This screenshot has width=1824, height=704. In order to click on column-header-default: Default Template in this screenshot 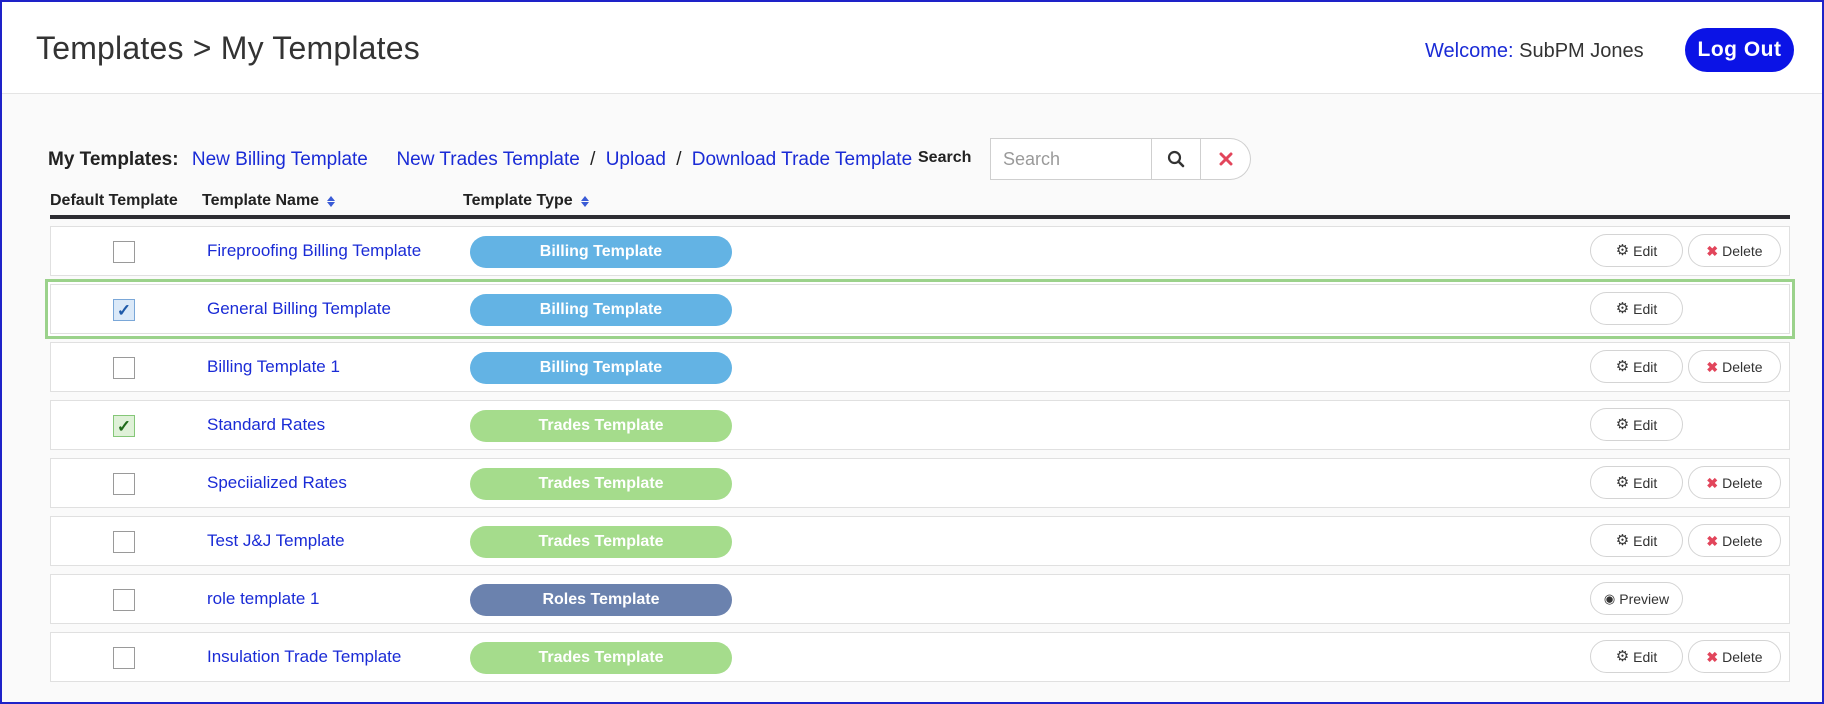, I will do `click(114, 201)`.